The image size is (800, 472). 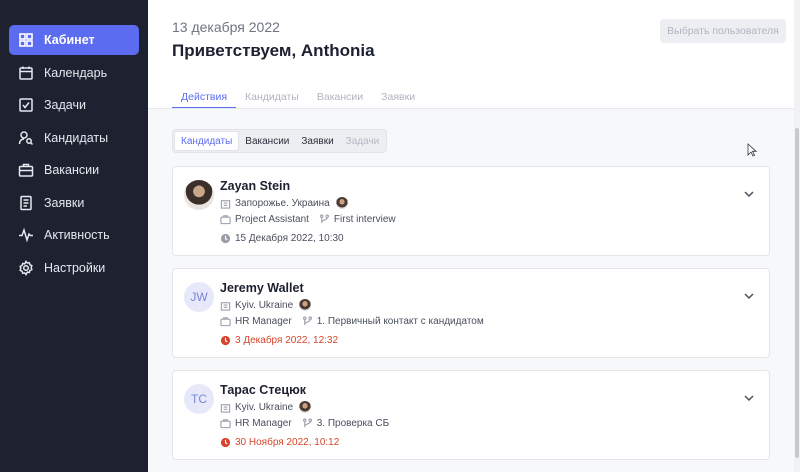 What do you see at coordinates (69, 40) in the screenshot?
I see `sidebar-item-label: Кабинет` at bounding box center [69, 40].